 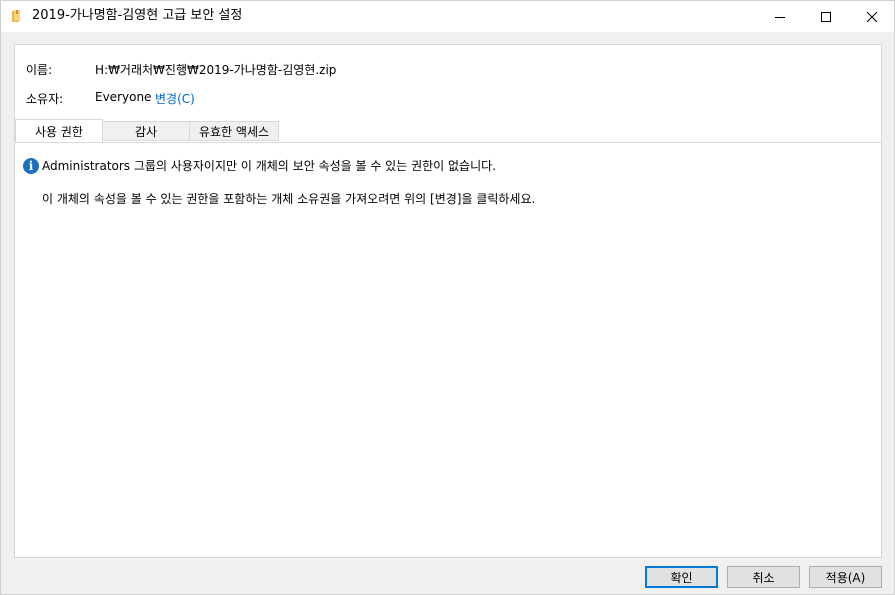 I want to click on tab-divider, so click(x=448, y=142).